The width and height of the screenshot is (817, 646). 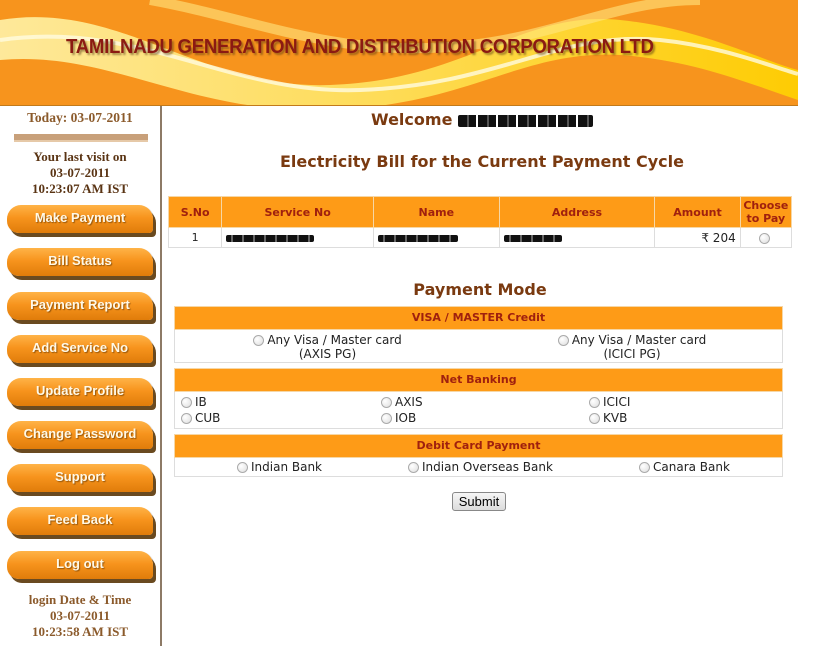 I want to click on canara-bank-label: Canara Bank, so click(x=691, y=467).